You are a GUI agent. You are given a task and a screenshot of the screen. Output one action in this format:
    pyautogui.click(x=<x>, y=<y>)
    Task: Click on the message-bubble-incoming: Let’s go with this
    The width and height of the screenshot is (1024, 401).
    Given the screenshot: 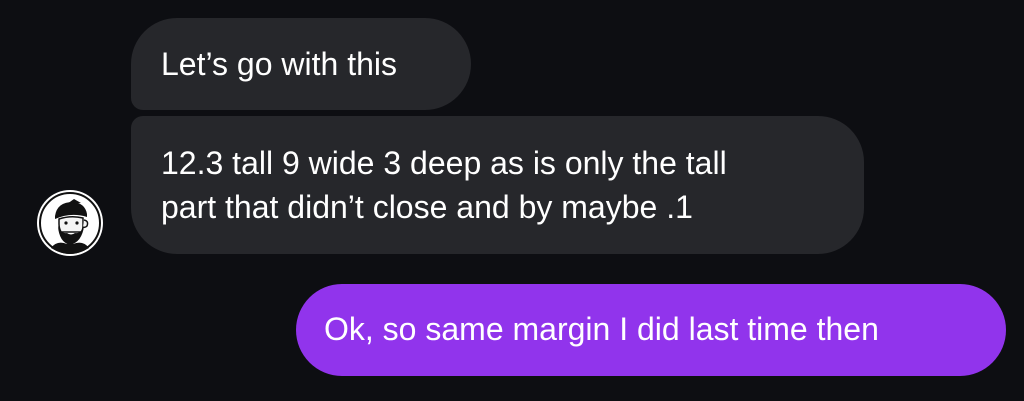 What is the action you would take?
    pyautogui.click(x=301, y=64)
    